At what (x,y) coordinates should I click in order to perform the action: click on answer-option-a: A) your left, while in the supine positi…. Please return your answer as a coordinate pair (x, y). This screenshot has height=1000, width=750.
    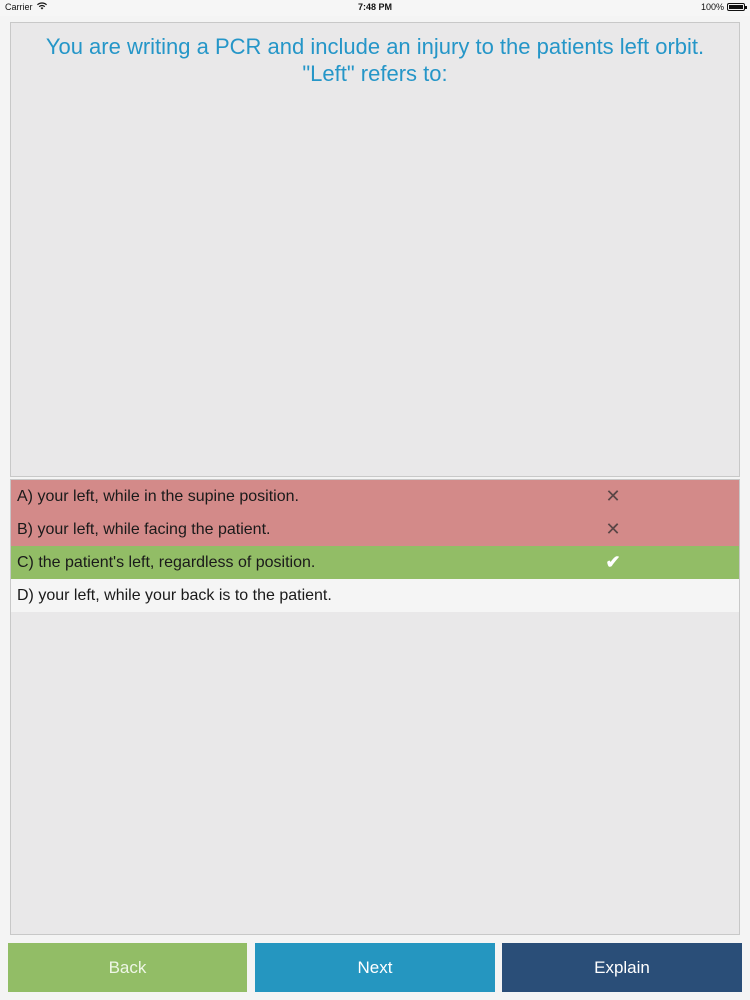
    Looking at the image, I should click on (375, 496).